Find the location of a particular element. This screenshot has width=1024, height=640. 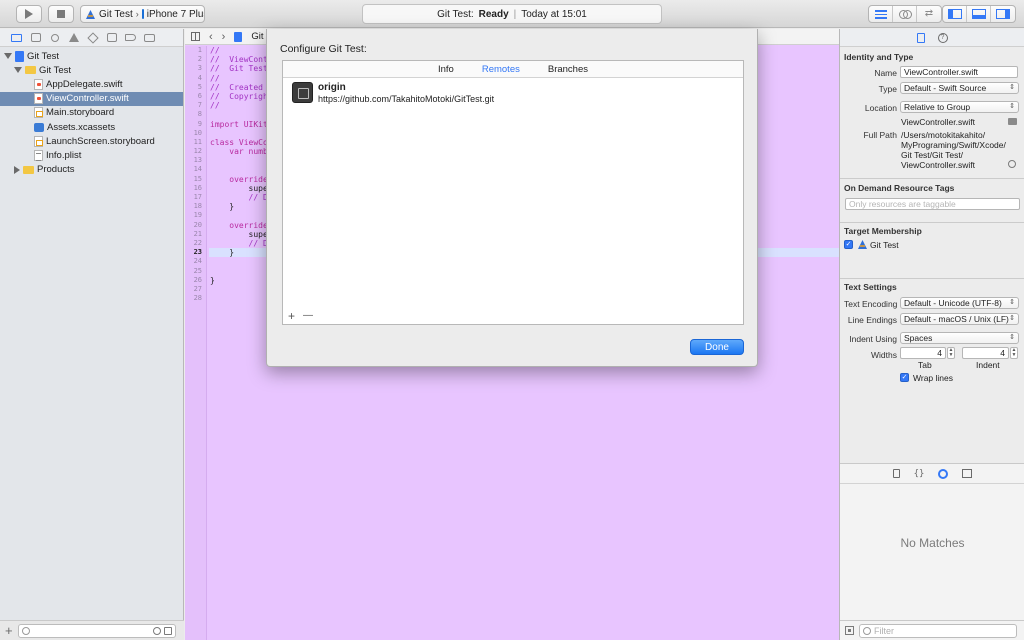

resource-tags-field: Only resources are taggable is located at coordinates (932, 204).